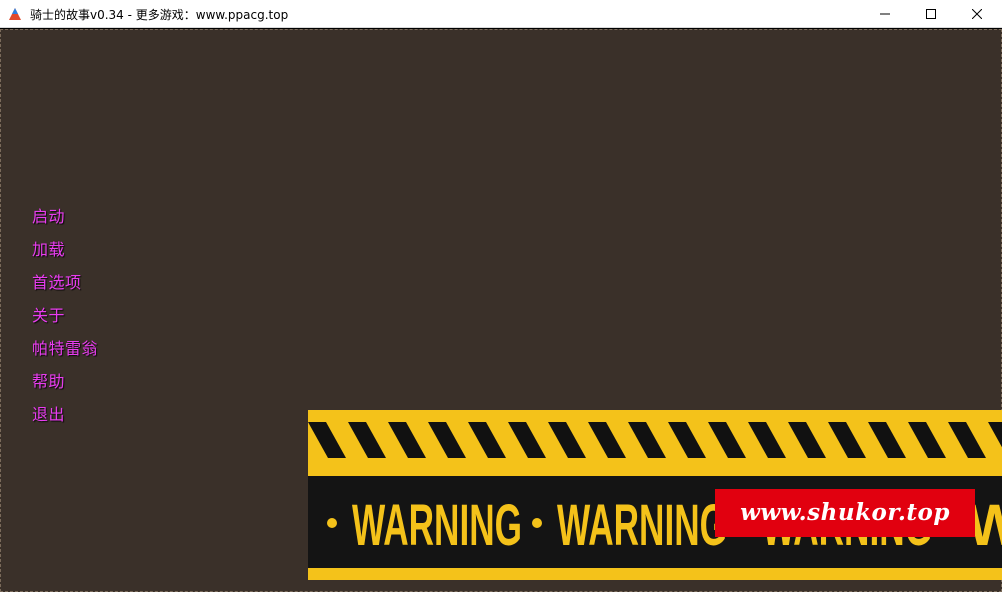 Image resolution: width=1002 pixels, height=592 pixels. I want to click on maximize-icon, so click(931, 14).